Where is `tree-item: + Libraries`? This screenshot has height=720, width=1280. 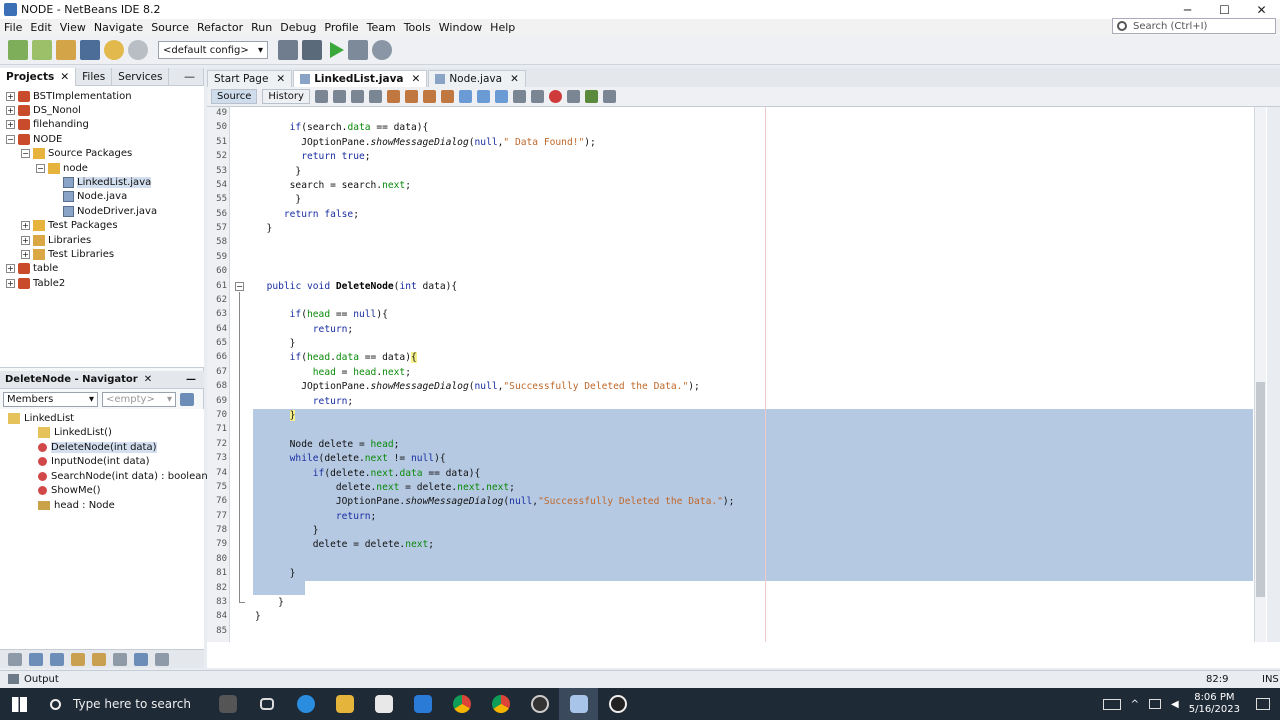
tree-item: + Libraries is located at coordinates (56, 240).